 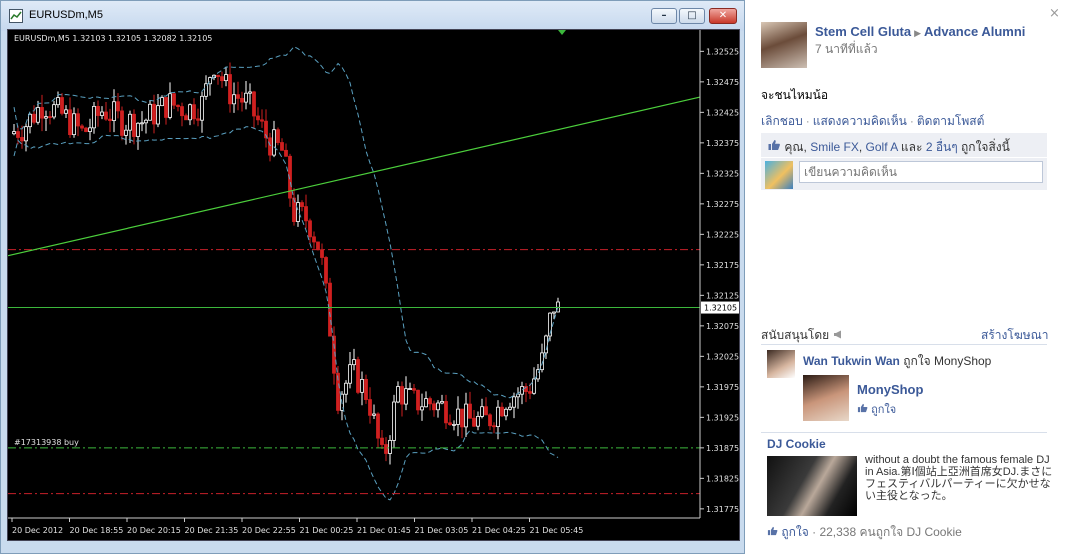 What do you see at coordinates (722, 265) in the screenshot?
I see `y-tick-label: 1.32175` at bounding box center [722, 265].